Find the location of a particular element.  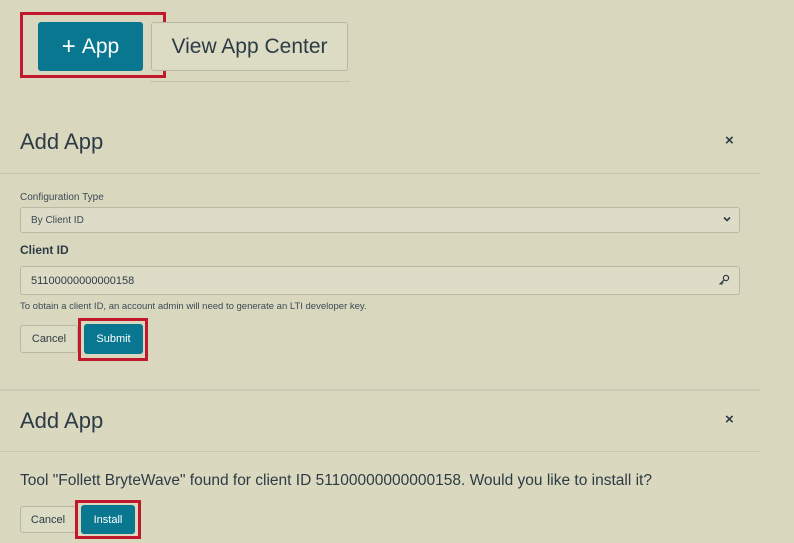

view-app-center-label: View App Center is located at coordinates (249, 46).